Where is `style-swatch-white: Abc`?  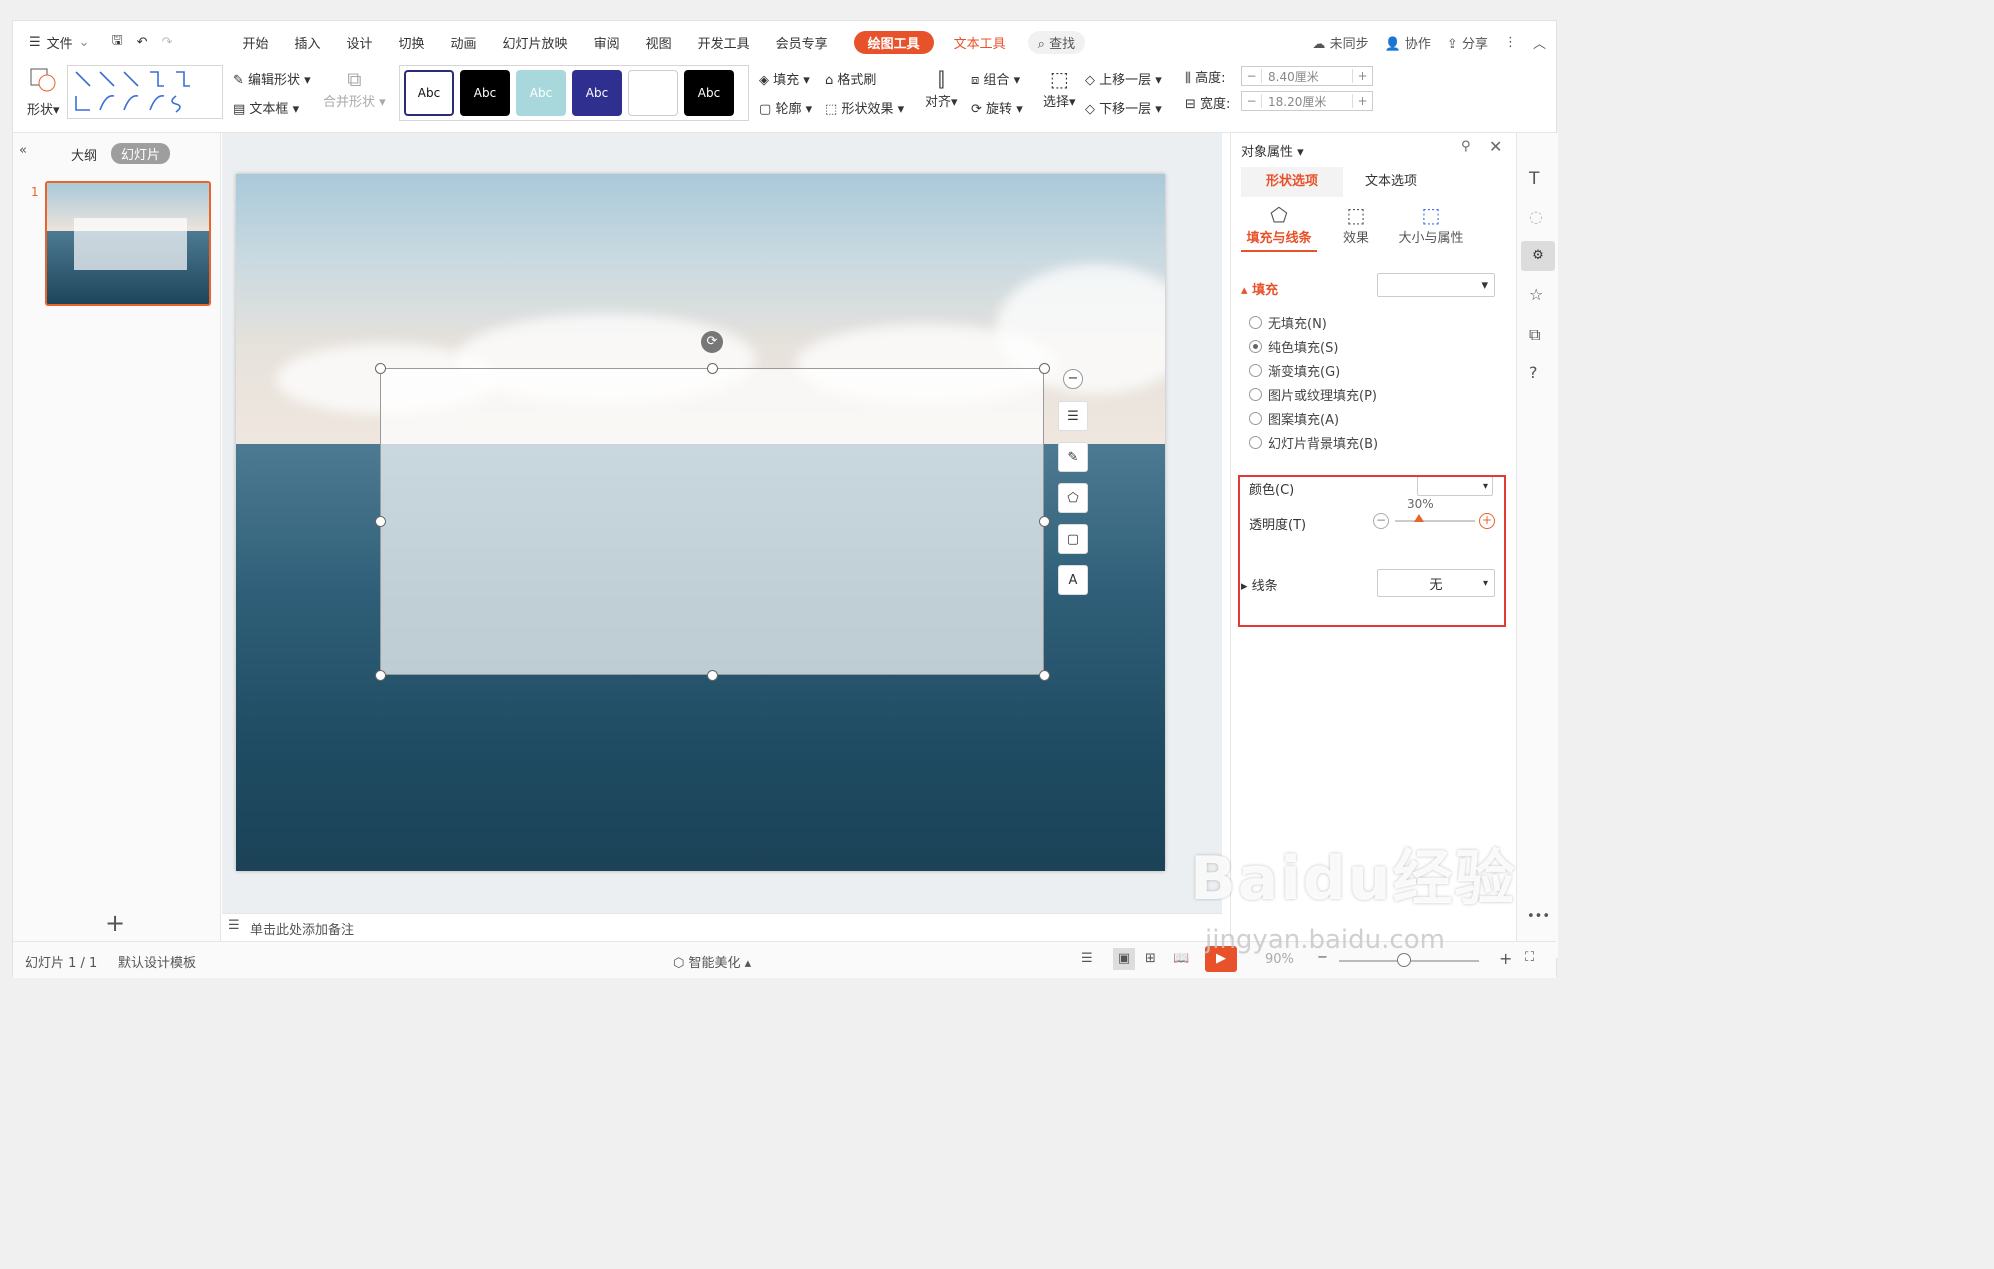
style-swatch-white: Abc is located at coordinates (429, 93).